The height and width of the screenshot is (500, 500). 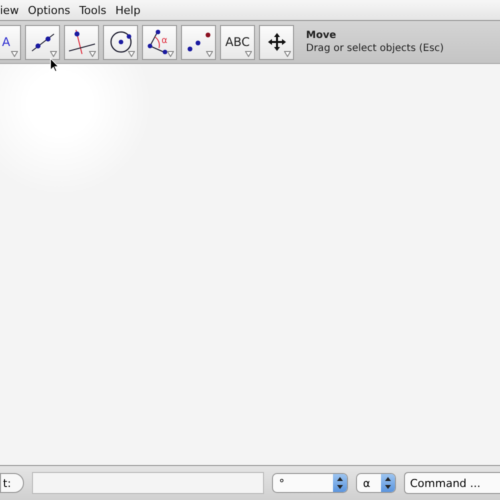 I want to click on menu-item: Options, so click(x=49, y=10).